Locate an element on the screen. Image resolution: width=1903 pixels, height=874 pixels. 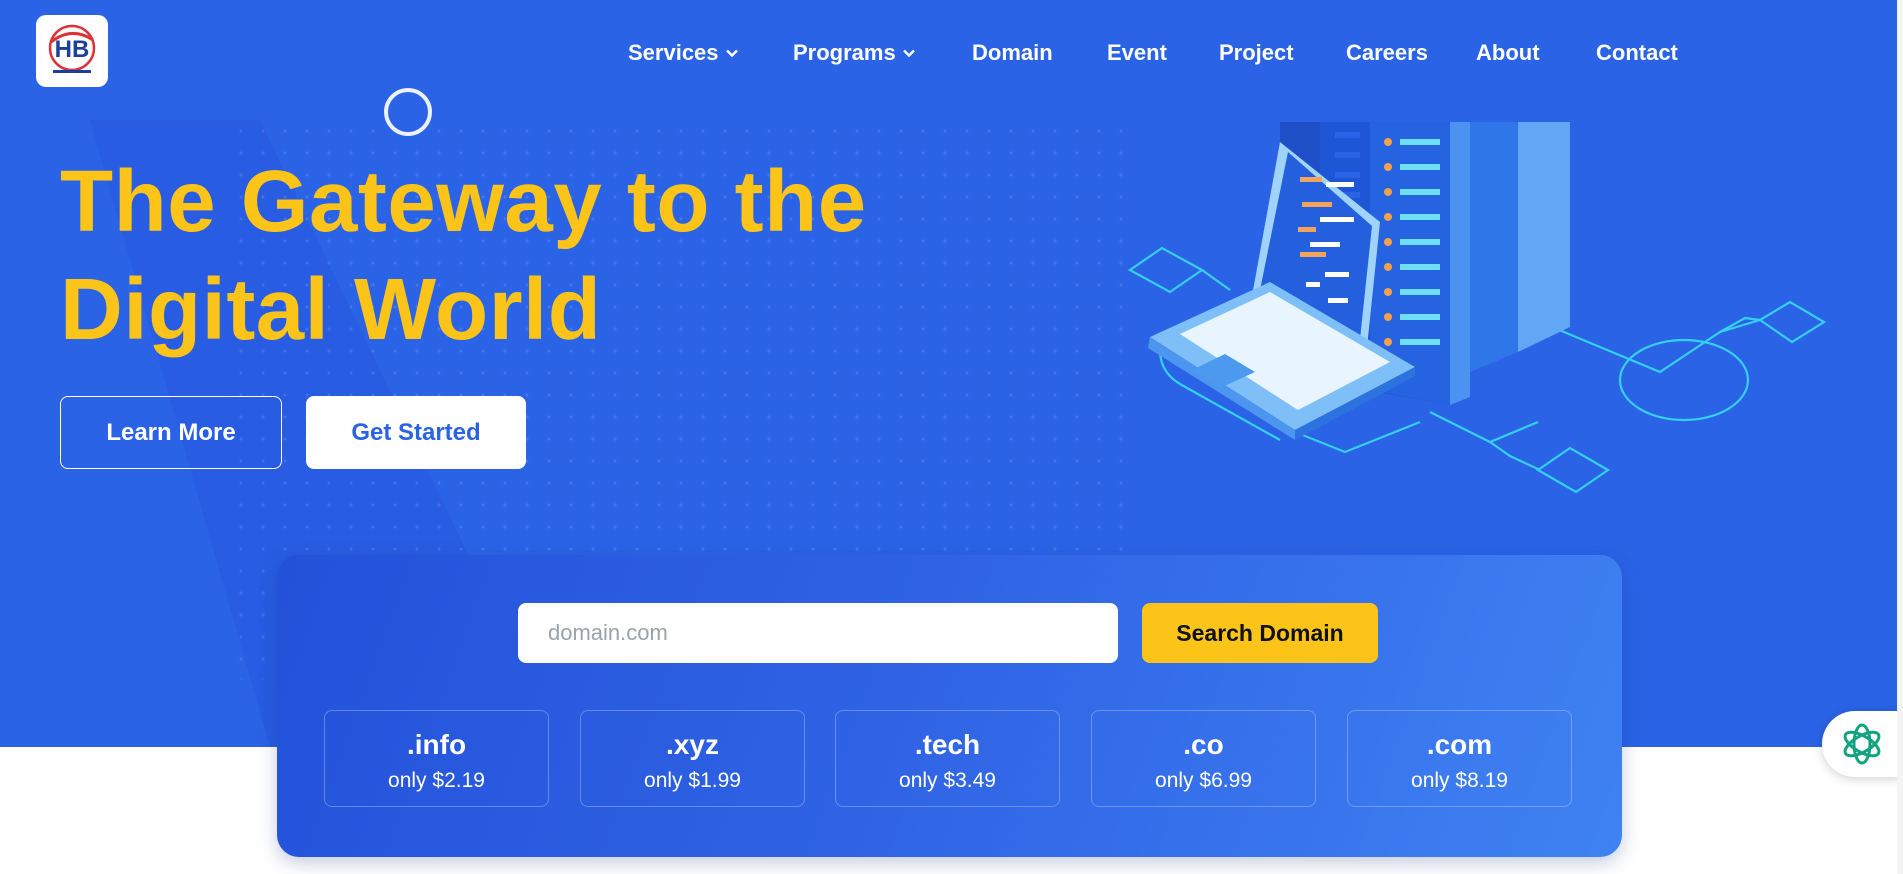
tld-name: .tech is located at coordinates (947, 744).